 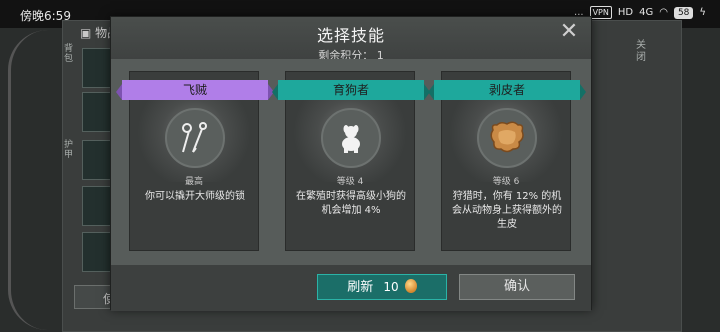 What do you see at coordinates (600, 12) in the screenshot?
I see `vpn-icon: VPN` at bounding box center [600, 12].